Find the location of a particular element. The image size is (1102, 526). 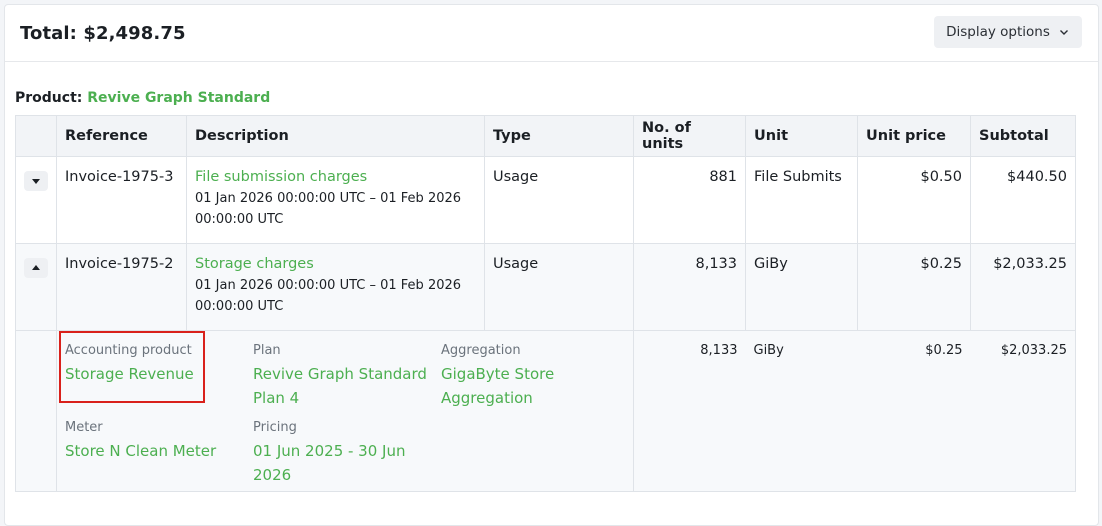

meter-label: Meter is located at coordinates (84, 427).